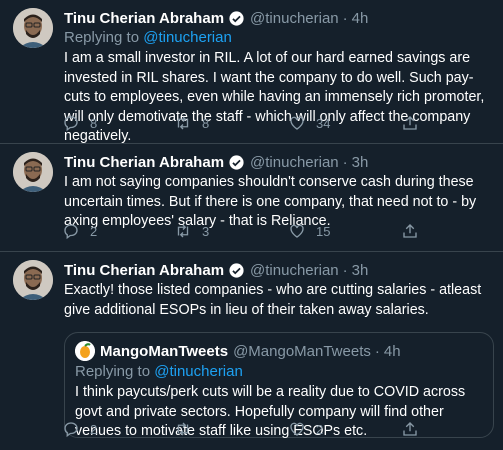 The width and height of the screenshot is (503, 450). Describe the element at coordinates (247, 123) in the screenshot. I see `tweet-actions: 8 8 34` at that location.